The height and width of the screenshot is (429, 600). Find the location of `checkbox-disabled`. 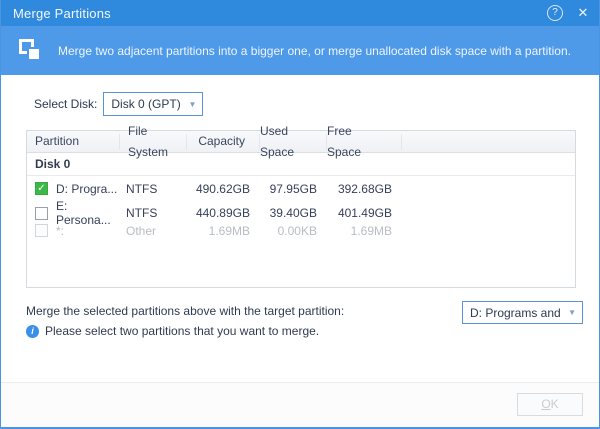

checkbox-disabled is located at coordinates (41, 230).